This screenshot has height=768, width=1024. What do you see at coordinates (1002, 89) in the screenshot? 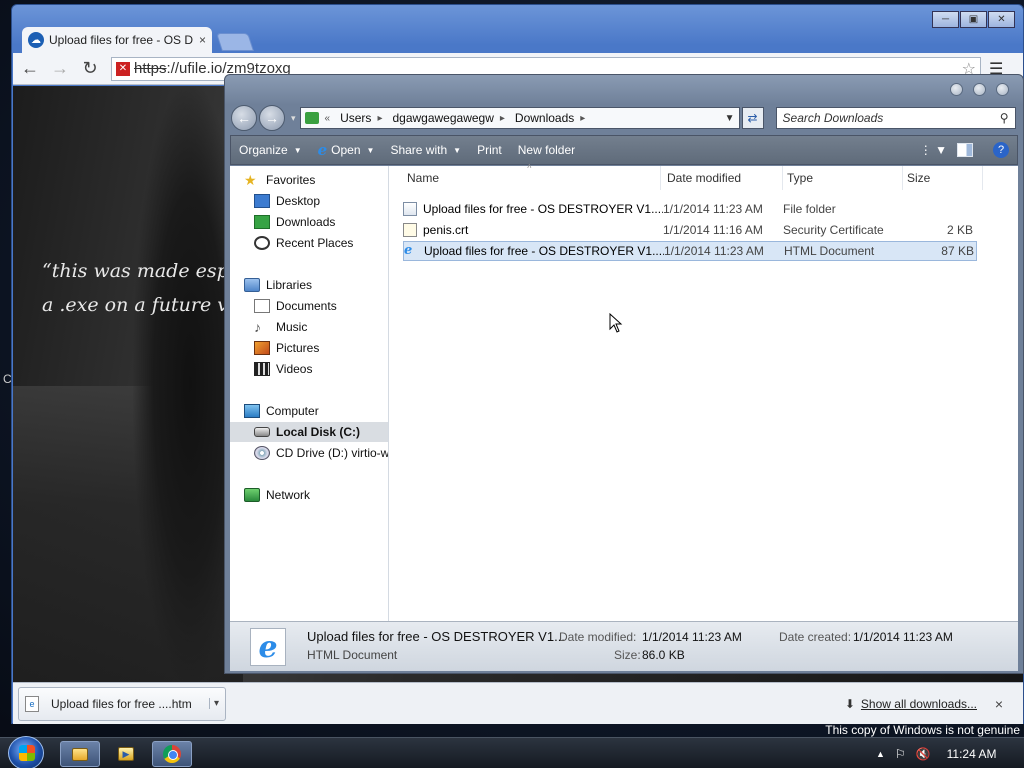
I see `explorer-close-button` at bounding box center [1002, 89].